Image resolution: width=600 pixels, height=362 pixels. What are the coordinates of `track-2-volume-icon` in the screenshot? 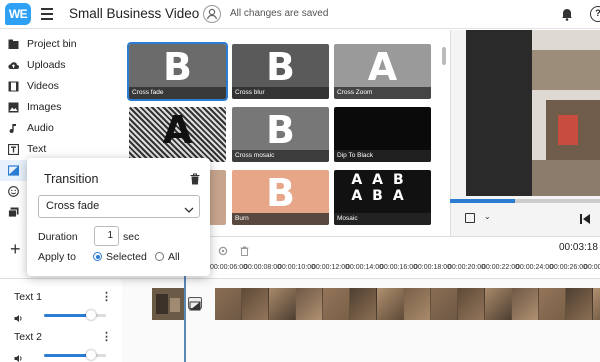 It's located at (18, 356).